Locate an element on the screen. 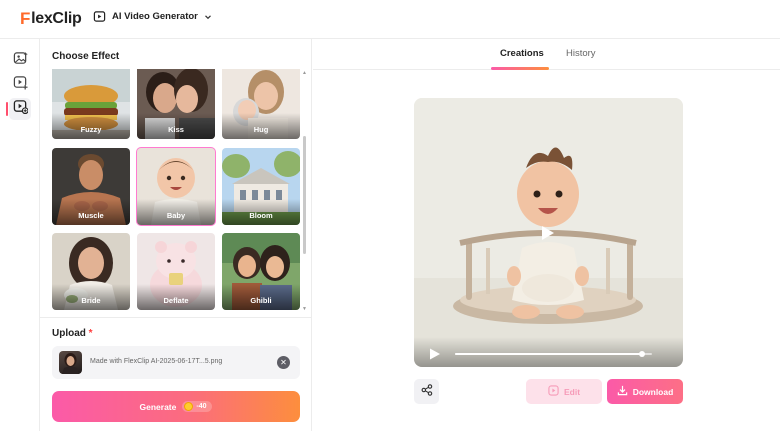  download-icon is located at coordinates (622, 391).